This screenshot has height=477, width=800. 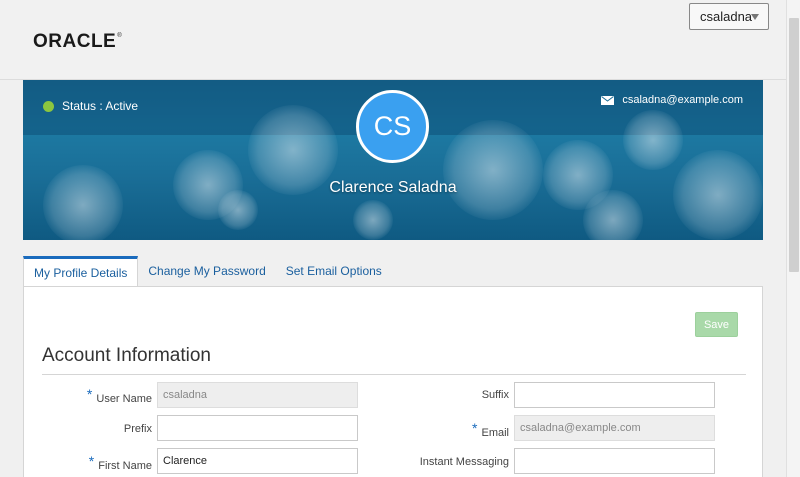 I want to click on section-title: Account Information, so click(x=126, y=355).